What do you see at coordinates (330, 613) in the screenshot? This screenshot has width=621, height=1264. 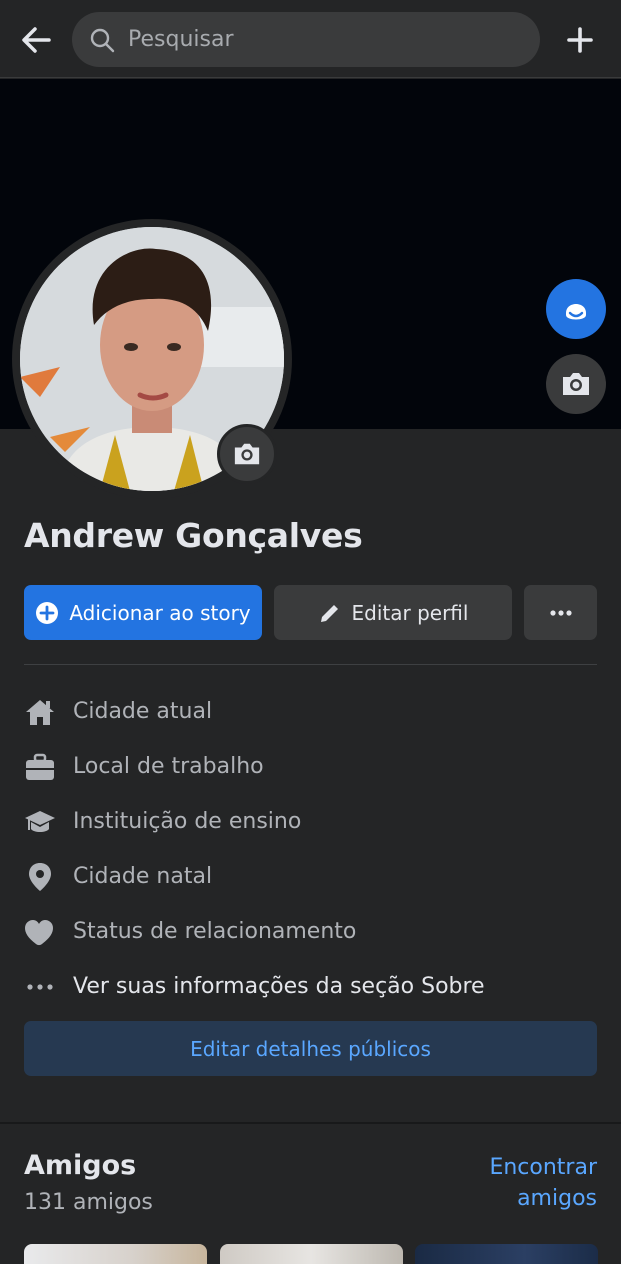 I see `pencil-icon` at bounding box center [330, 613].